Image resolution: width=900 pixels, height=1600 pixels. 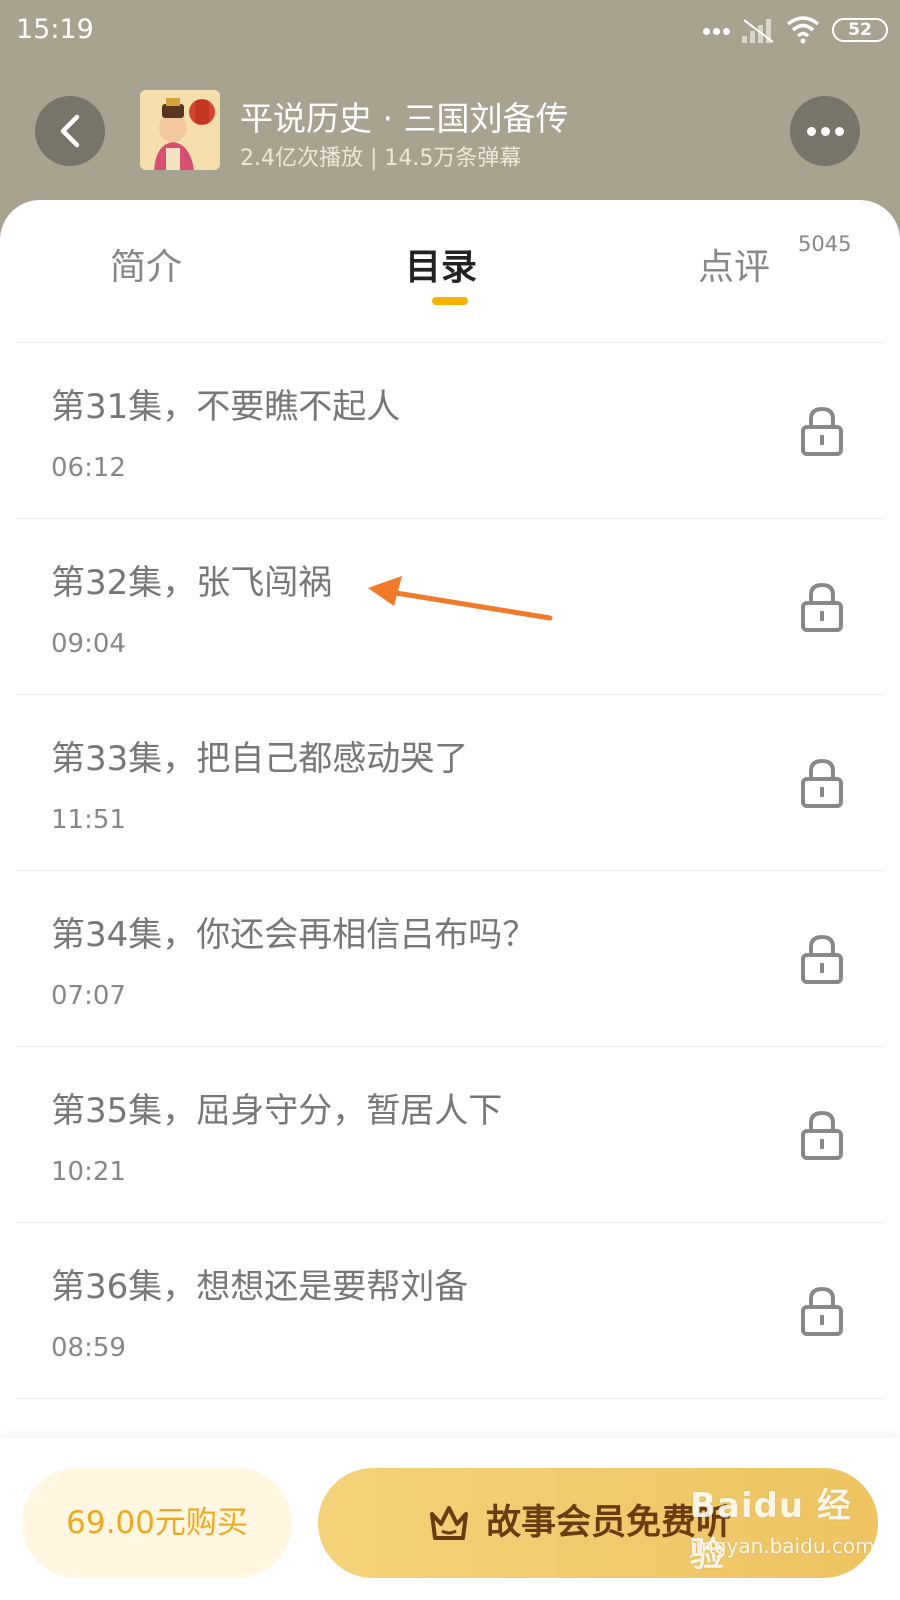 What do you see at coordinates (88, 1348) in the screenshot?
I see `episode-duration: 08:59` at bounding box center [88, 1348].